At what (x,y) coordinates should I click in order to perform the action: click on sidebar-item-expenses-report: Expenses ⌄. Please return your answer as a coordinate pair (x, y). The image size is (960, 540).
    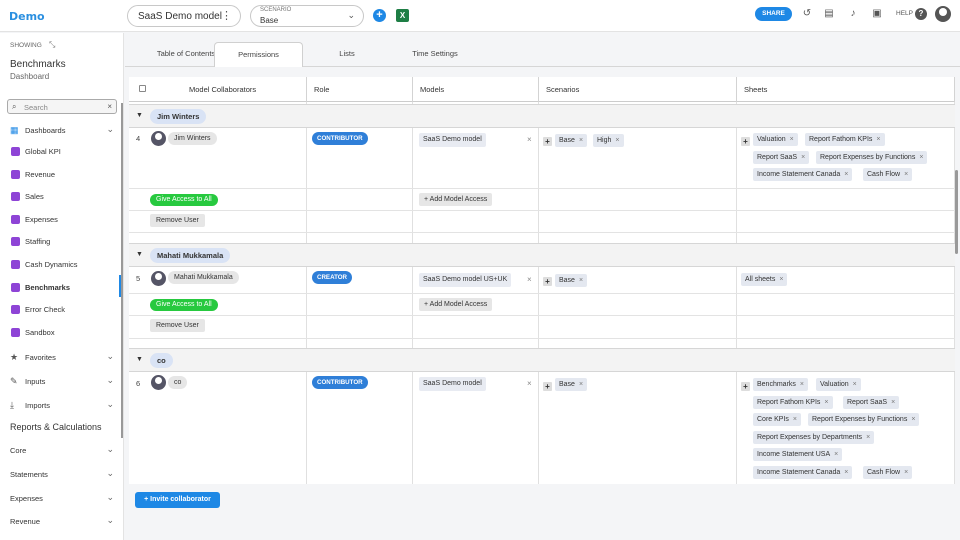
    Looking at the image, I should click on (60, 498).